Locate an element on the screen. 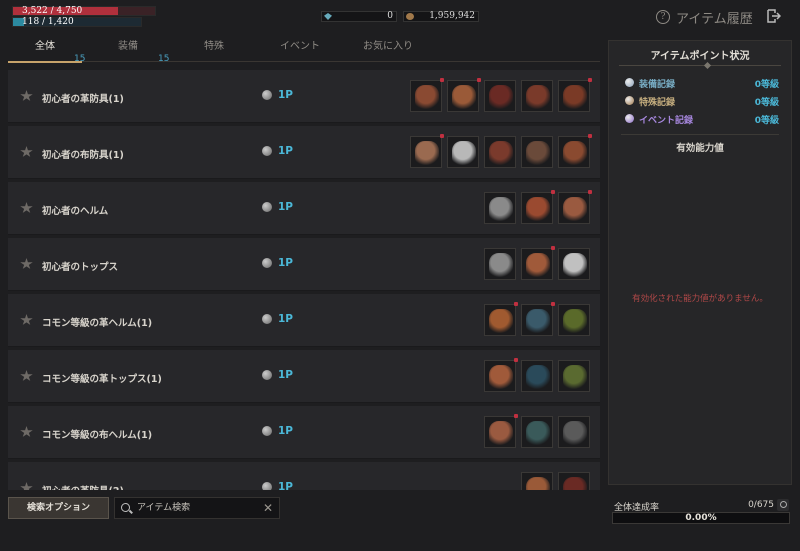  equipment-record-icon is located at coordinates (629, 82).